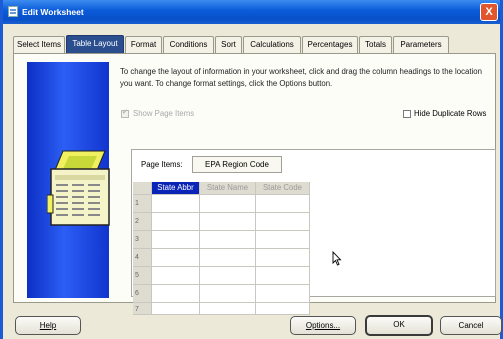 Image resolution: width=503 pixels, height=339 pixels. Describe the element at coordinates (142, 188) in the screenshot. I see `table-corner` at that location.